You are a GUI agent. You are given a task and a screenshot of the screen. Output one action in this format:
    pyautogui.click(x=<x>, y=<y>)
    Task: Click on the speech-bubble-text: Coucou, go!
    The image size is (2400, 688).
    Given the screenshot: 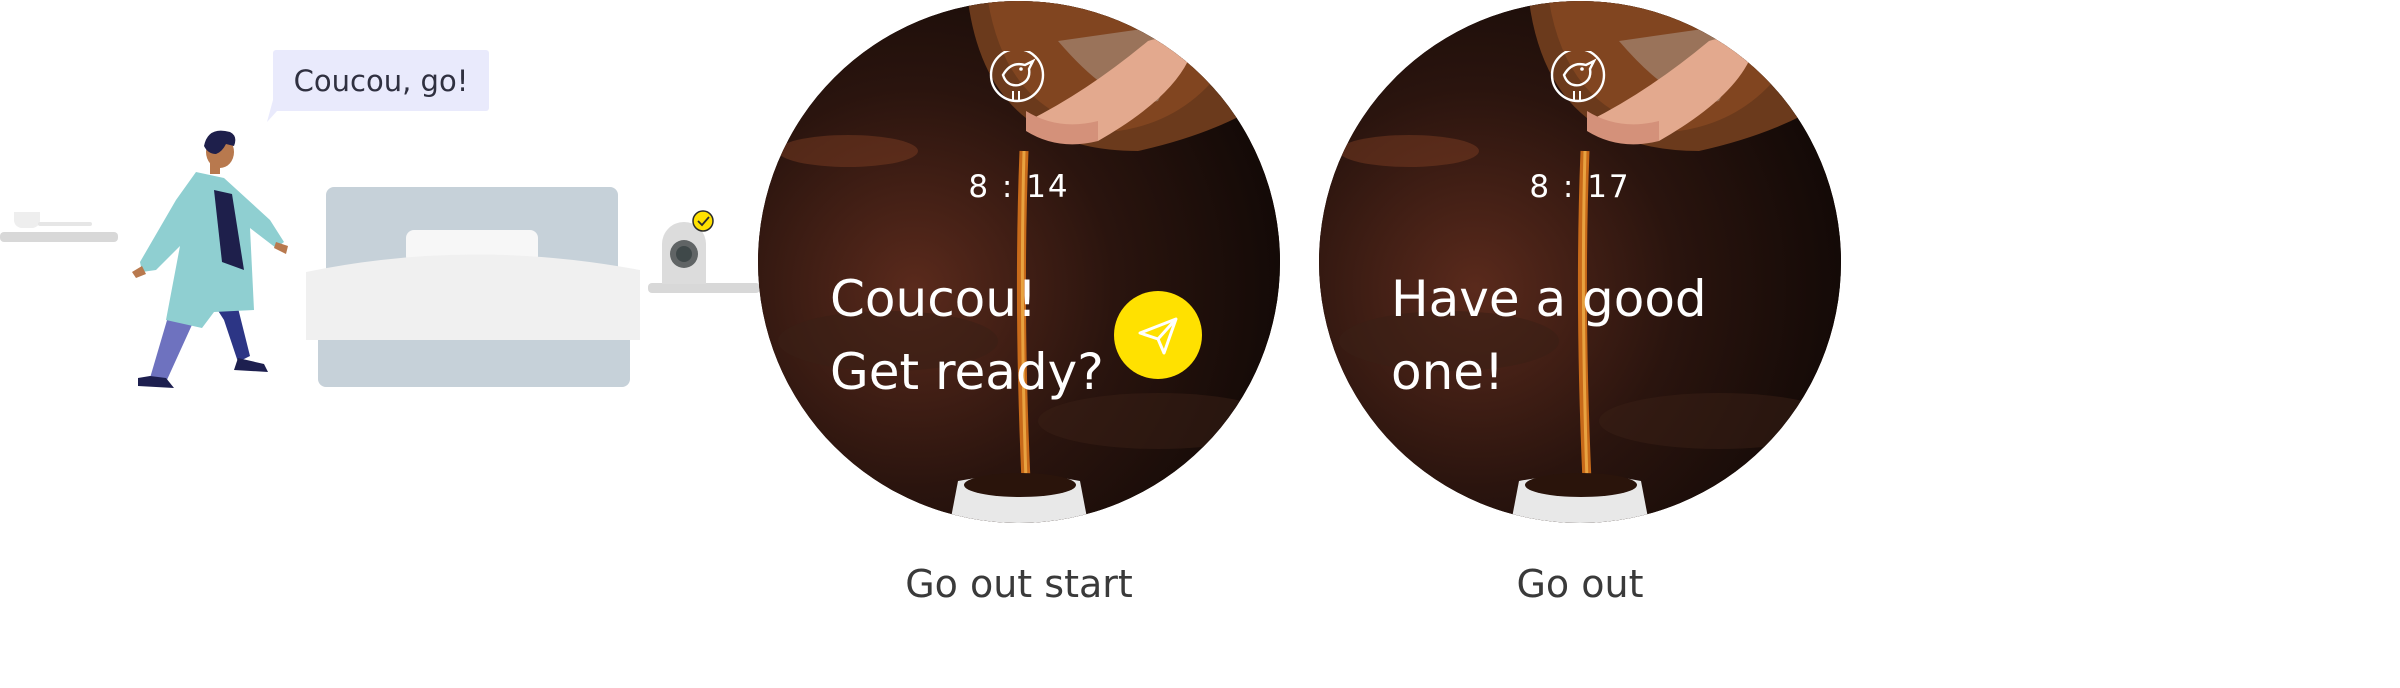 What is the action you would take?
    pyautogui.click(x=381, y=80)
    